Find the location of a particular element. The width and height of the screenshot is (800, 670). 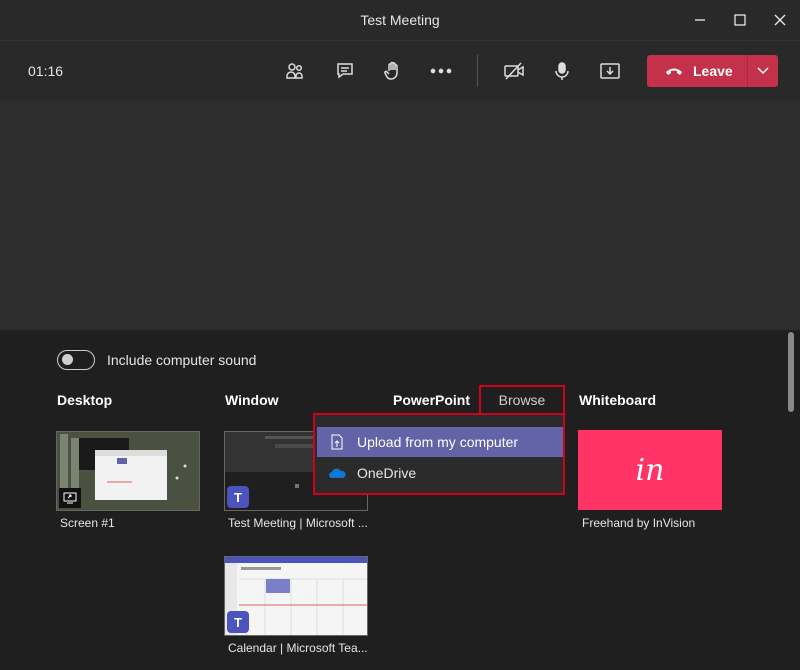

section-window: Window is located at coordinates (252, 400).